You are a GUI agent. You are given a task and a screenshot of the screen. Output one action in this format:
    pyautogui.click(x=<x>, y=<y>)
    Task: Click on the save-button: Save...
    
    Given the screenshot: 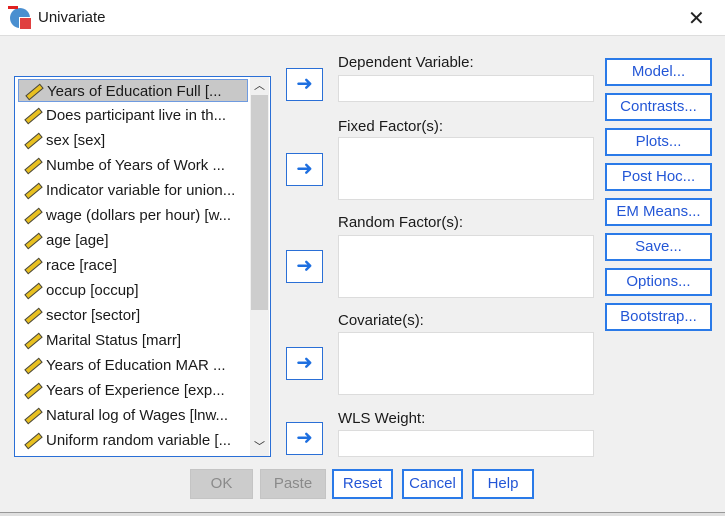 What is the action you would take?
    pyautogui.click(x=658, y=247)
    